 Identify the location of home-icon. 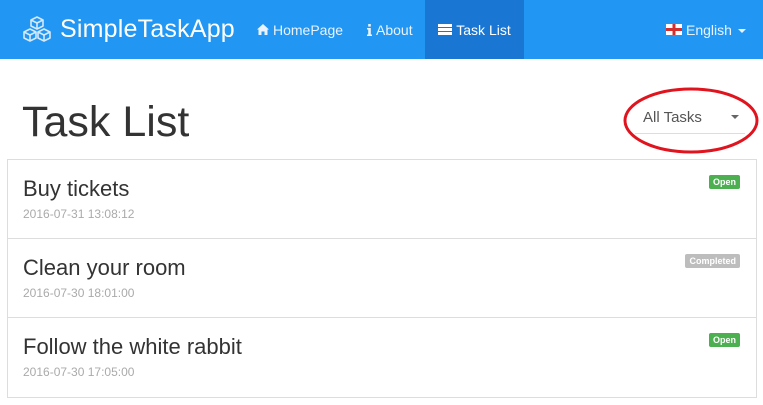
(263, 29).